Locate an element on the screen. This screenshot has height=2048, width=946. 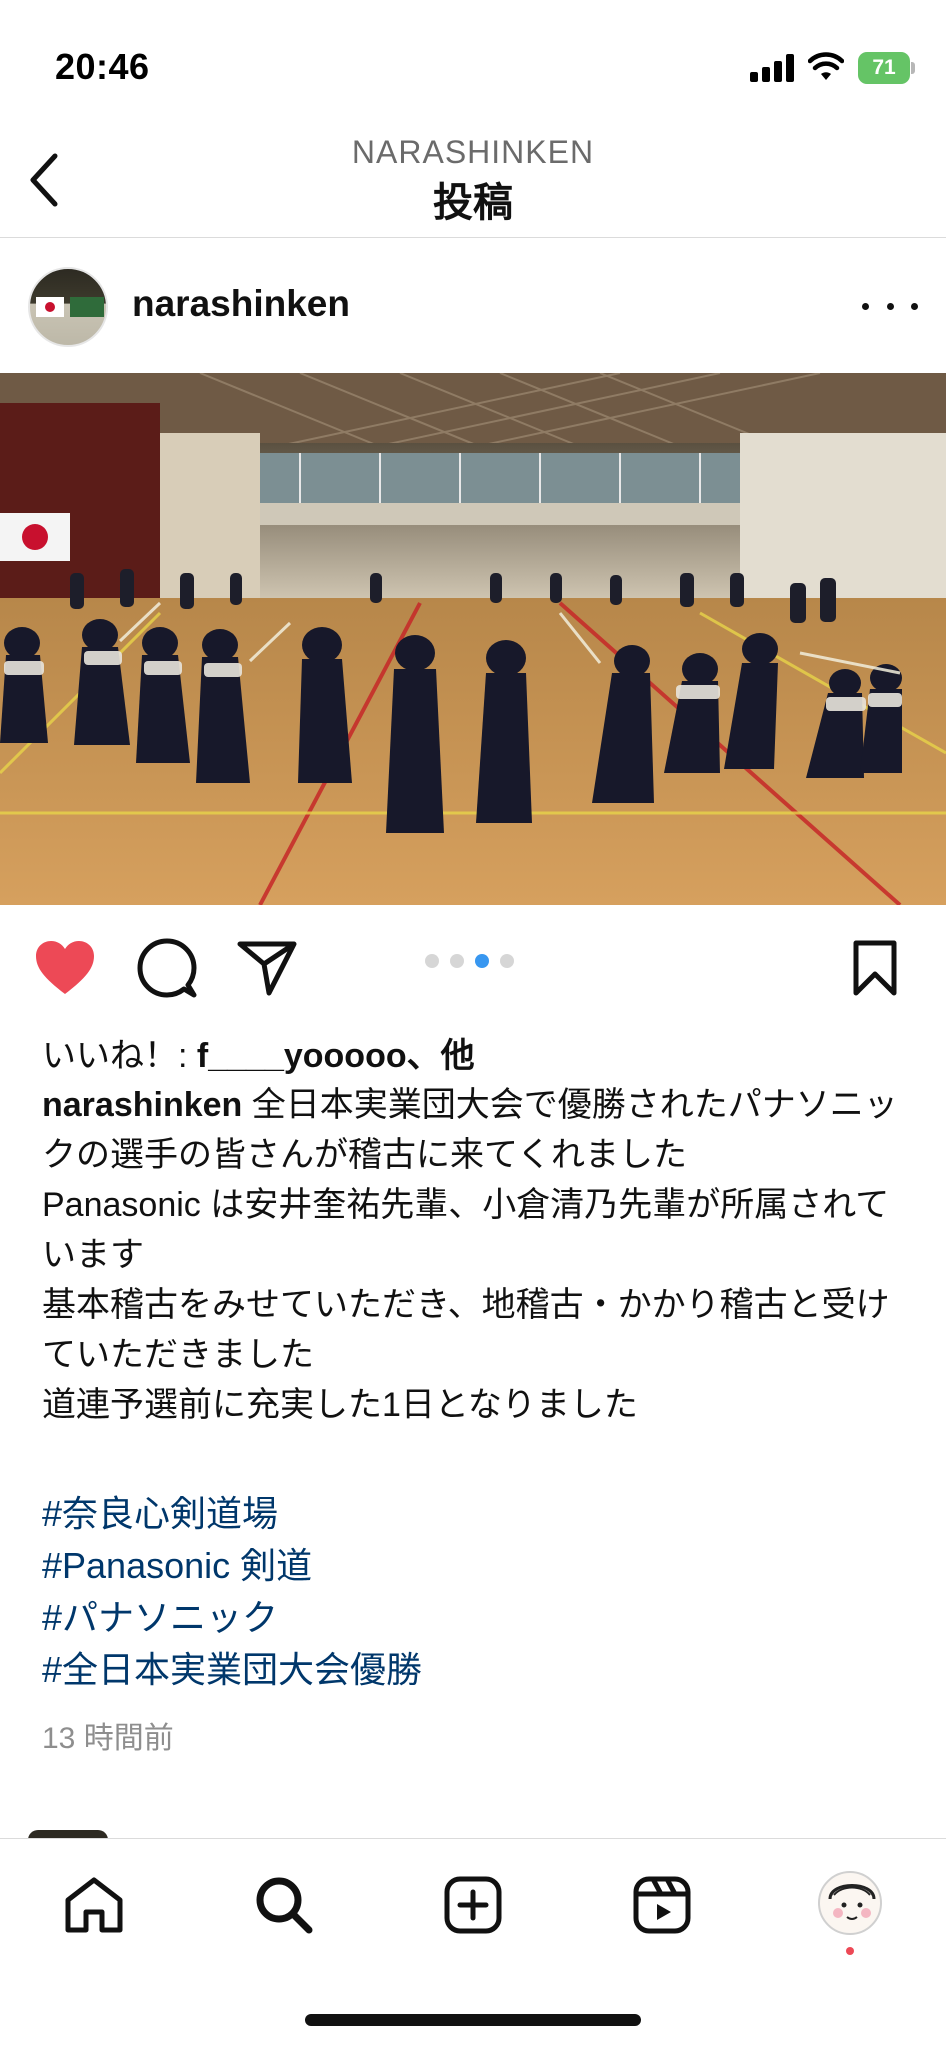
page-title: 投稿 is located at coordinates (473, 203).